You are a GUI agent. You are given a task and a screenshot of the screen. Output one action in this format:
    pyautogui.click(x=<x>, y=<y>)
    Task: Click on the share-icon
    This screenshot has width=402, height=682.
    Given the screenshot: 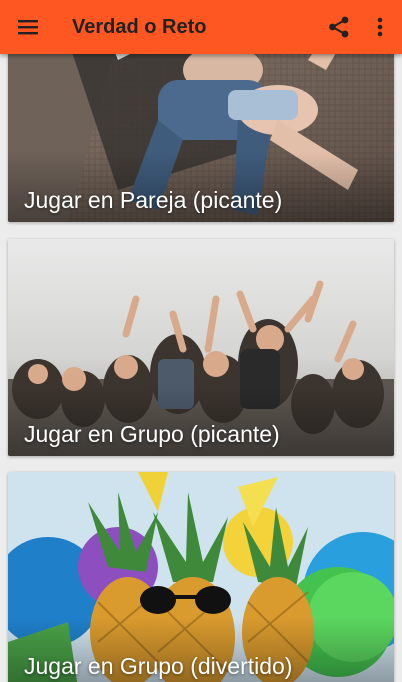 What is the action you would take?
    pyautogui.click(x=339, y=27)
    